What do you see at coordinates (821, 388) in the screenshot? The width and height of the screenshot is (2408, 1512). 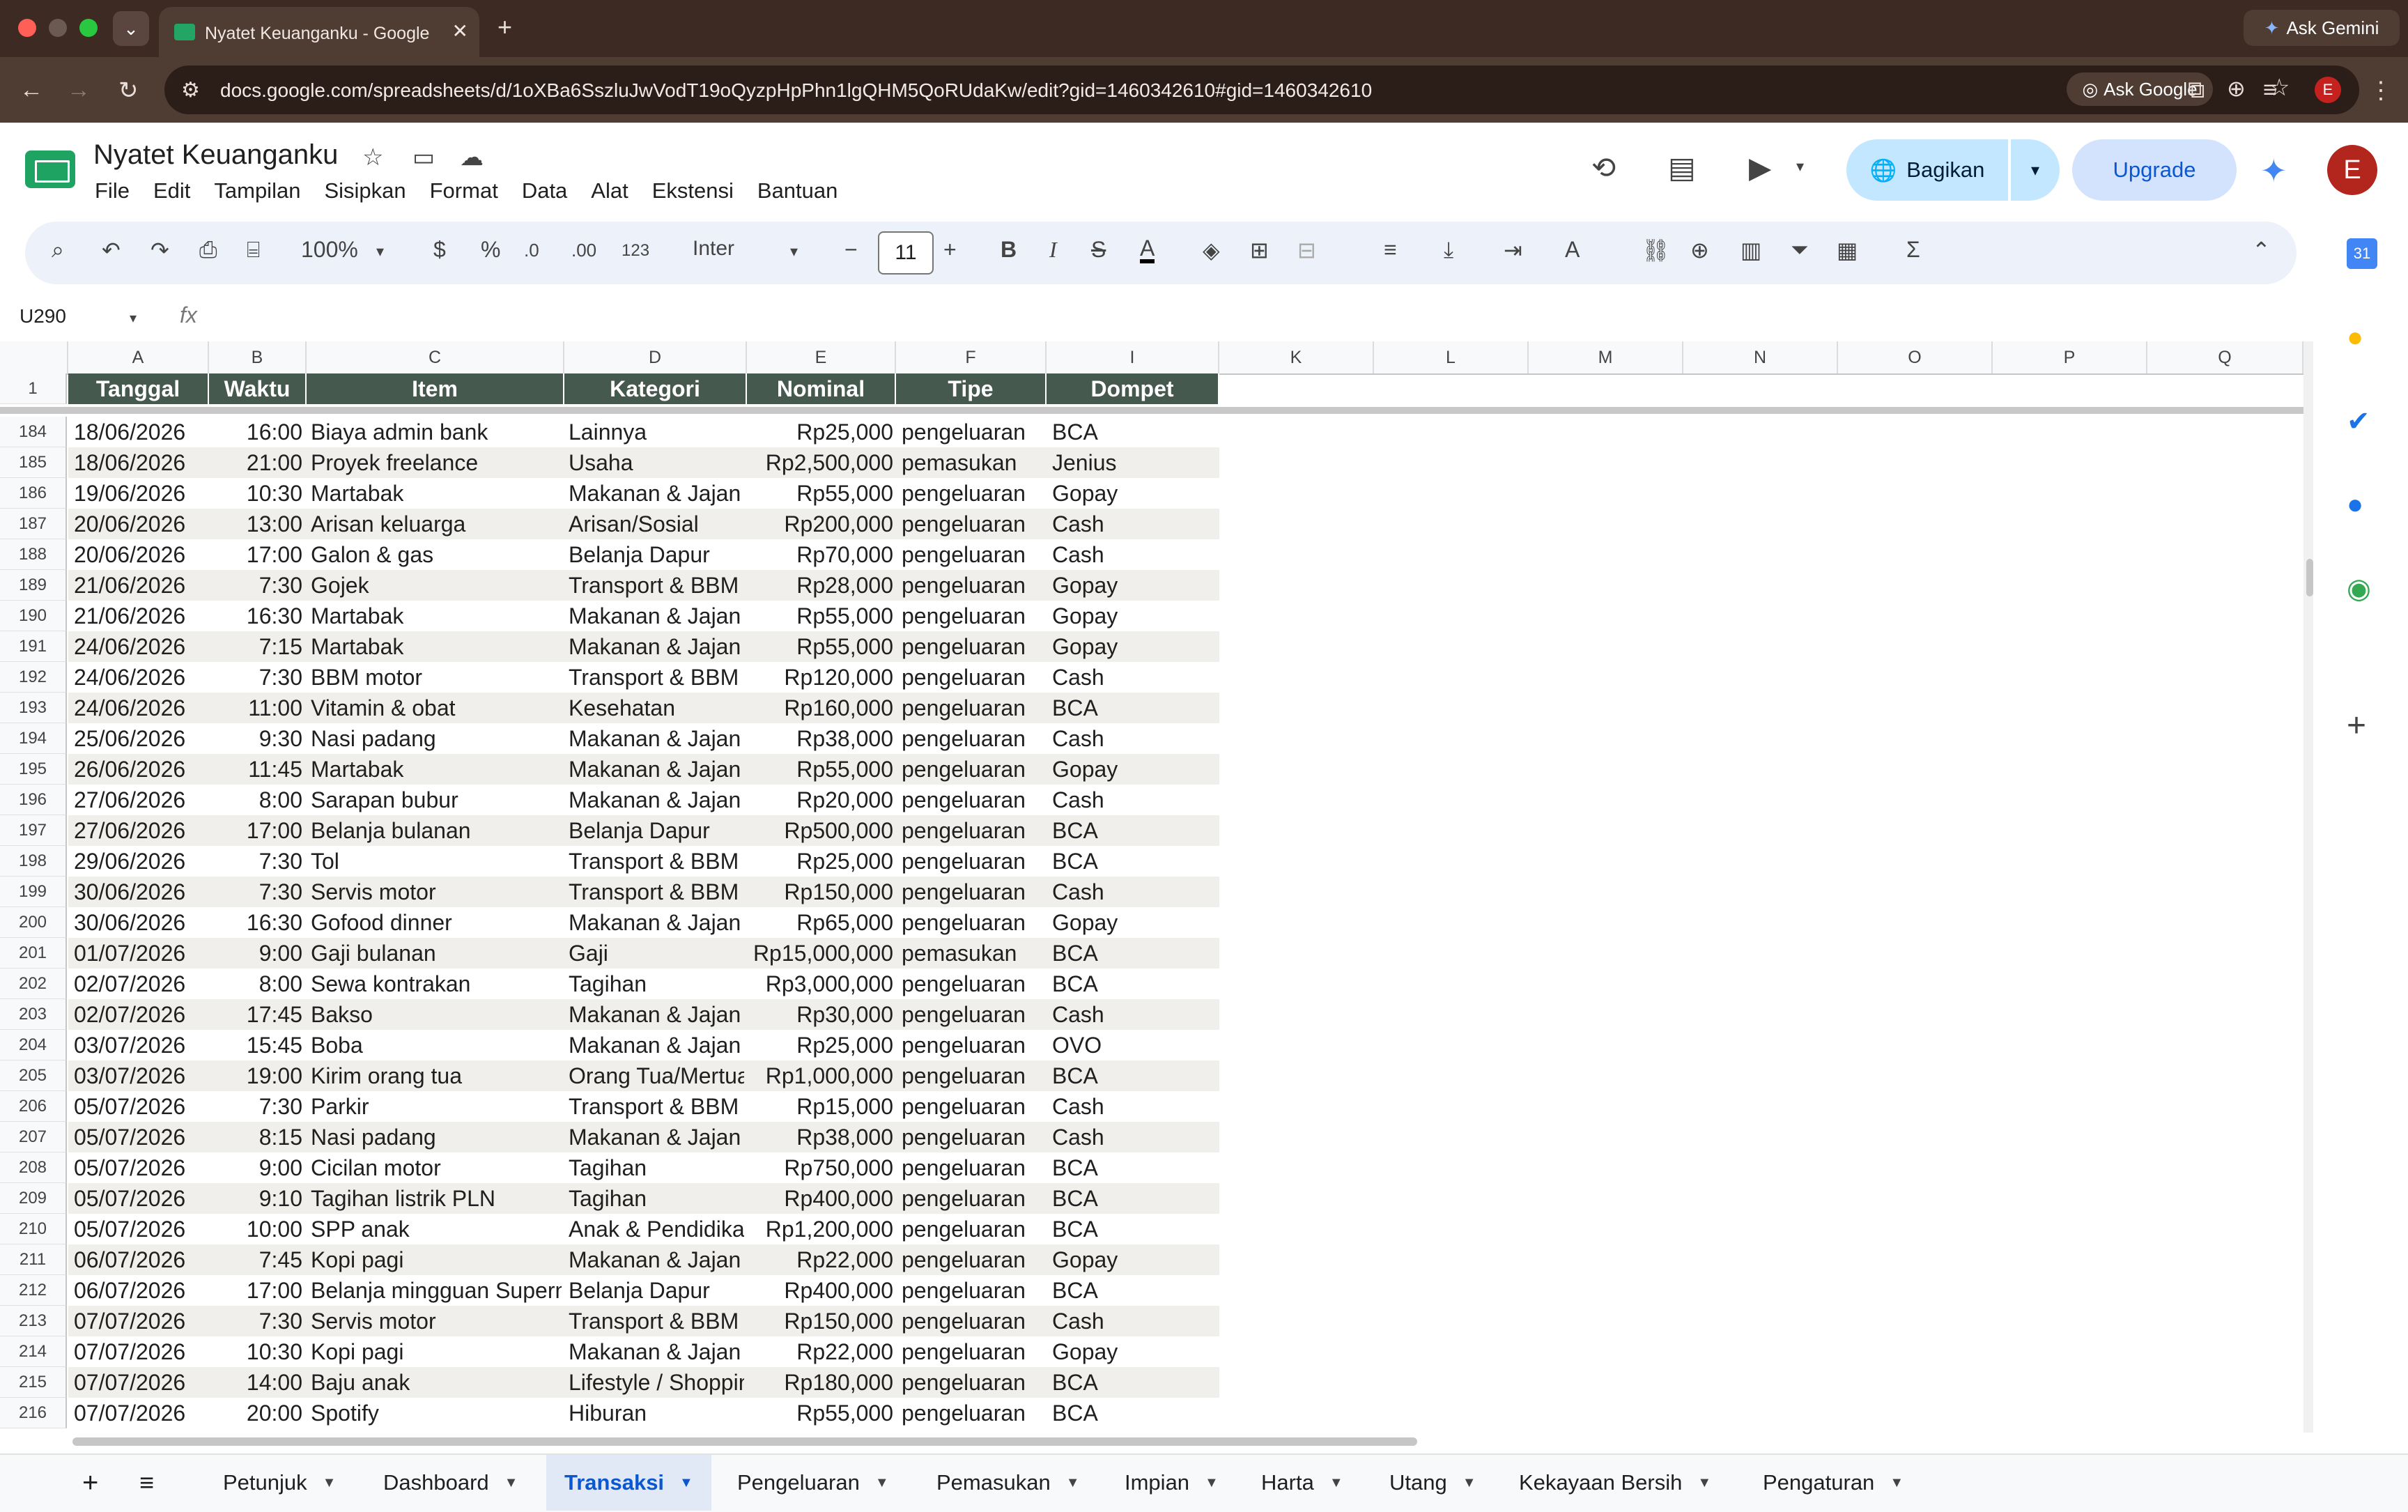 I see `header-cell-nominal: Nominal` at bounding box center [821, 388].